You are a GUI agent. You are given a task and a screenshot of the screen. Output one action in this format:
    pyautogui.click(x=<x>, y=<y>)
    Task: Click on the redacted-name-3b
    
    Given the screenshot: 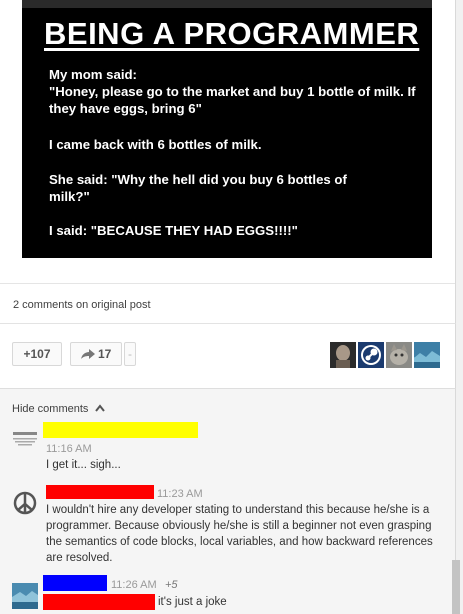 What is the action you would take?
    pyautogui.click(x=99, y=602)
    